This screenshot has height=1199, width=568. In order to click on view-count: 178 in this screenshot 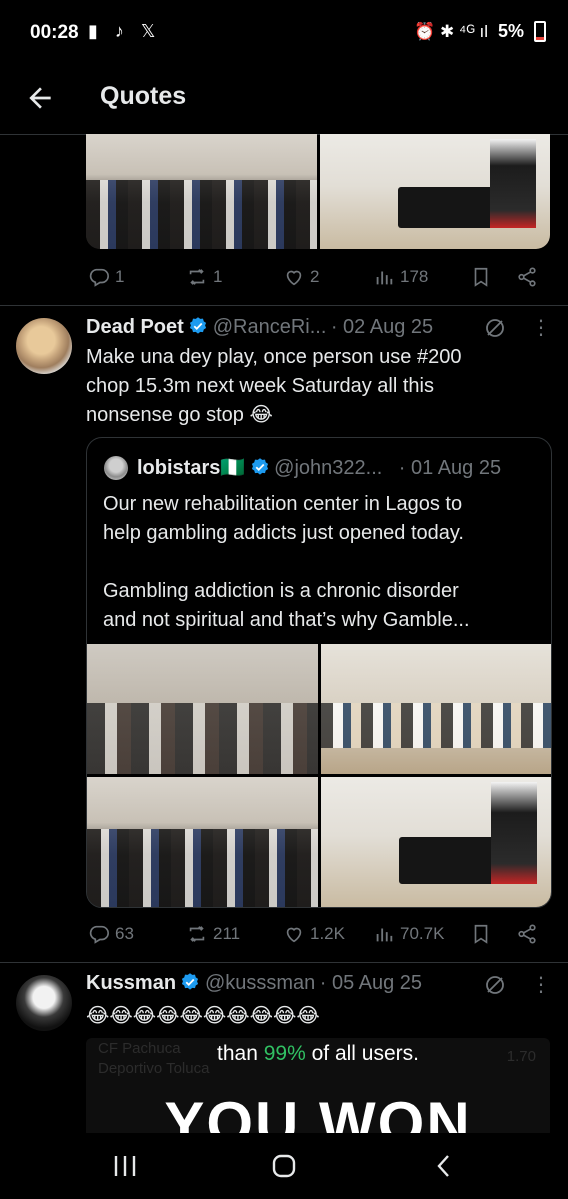, I will do `click(414, 276)`.